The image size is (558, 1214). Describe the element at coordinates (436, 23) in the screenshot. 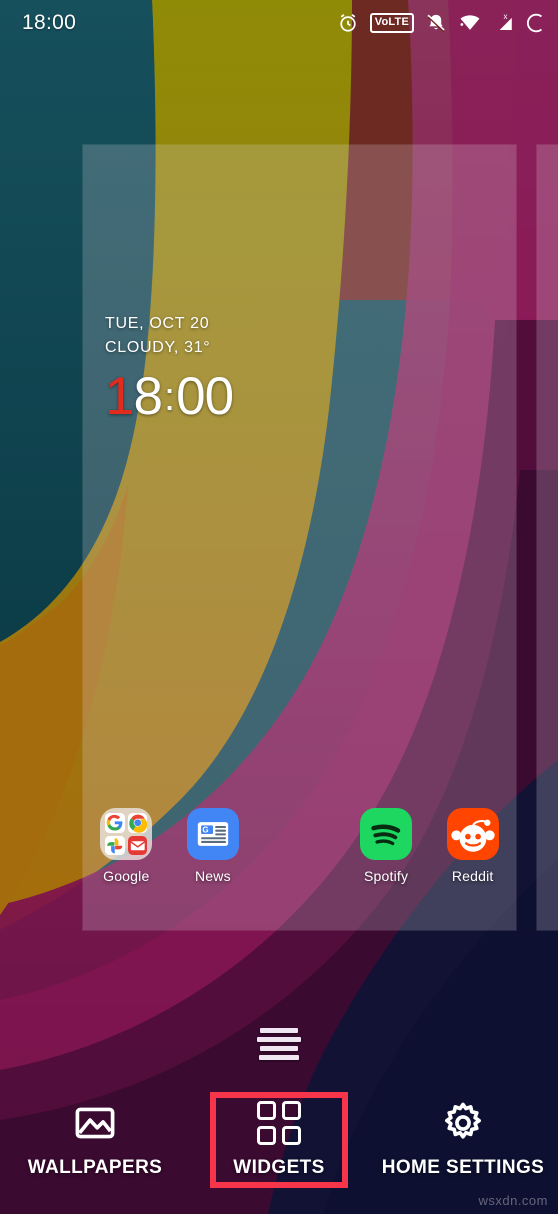

I see `mute-icon` at that location.